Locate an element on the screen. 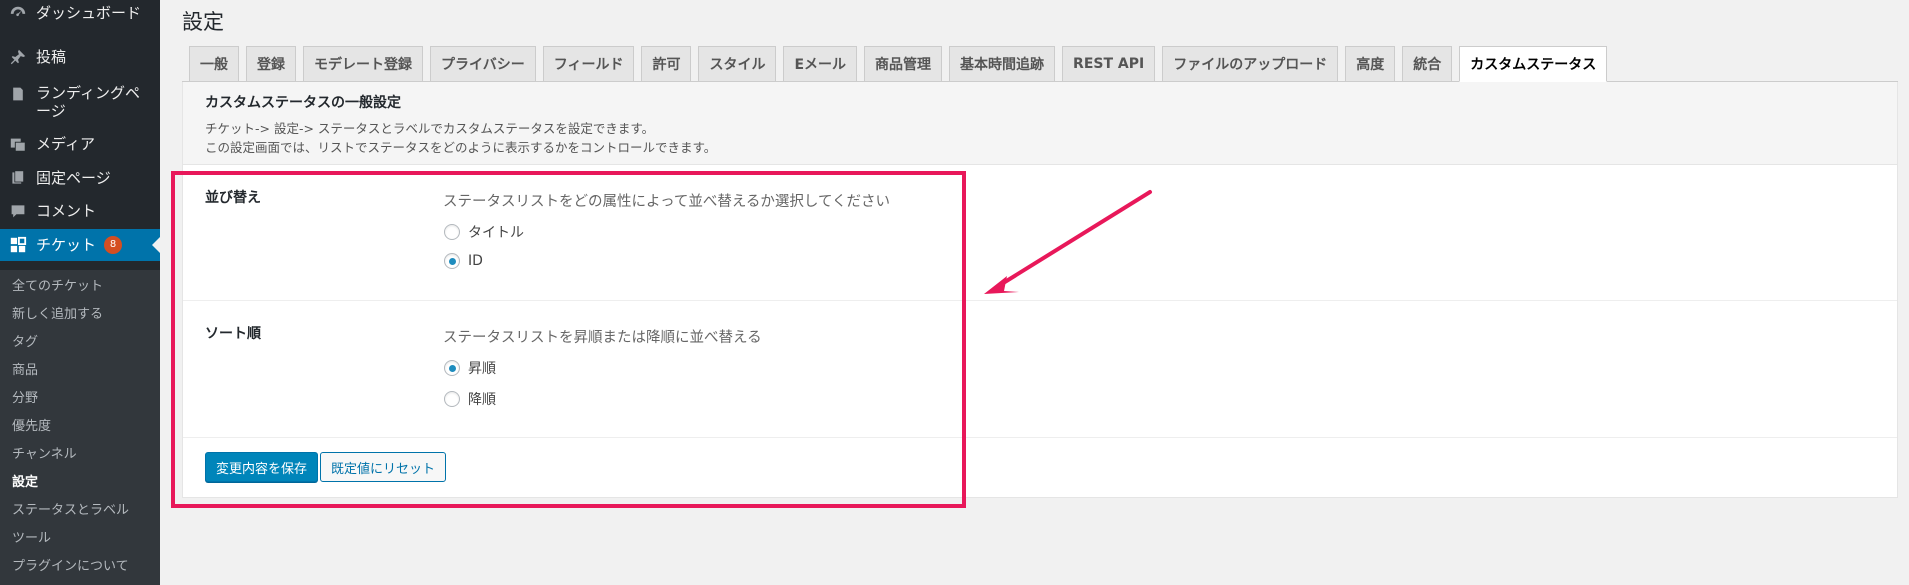  sort-by-description: ステータスリストをどの属性によって並べ替えるか選択してください is located at coordinates (667, 202).